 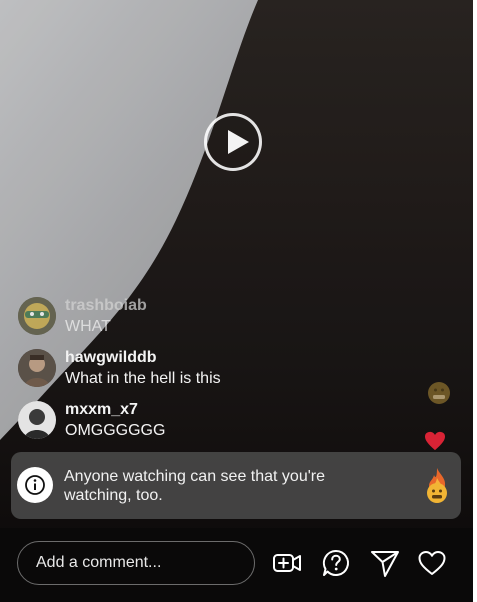 What do you see at coordinates (385, 563) in the screenshot?
I see `send-icon` at bounding box center [385, 563].